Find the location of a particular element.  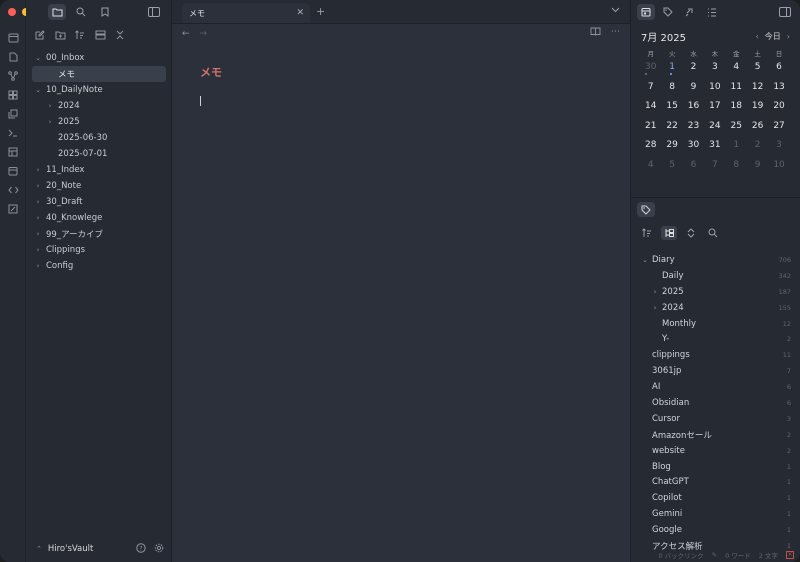

tag-item: Copilot 1 is located at coordinates (715, 498).